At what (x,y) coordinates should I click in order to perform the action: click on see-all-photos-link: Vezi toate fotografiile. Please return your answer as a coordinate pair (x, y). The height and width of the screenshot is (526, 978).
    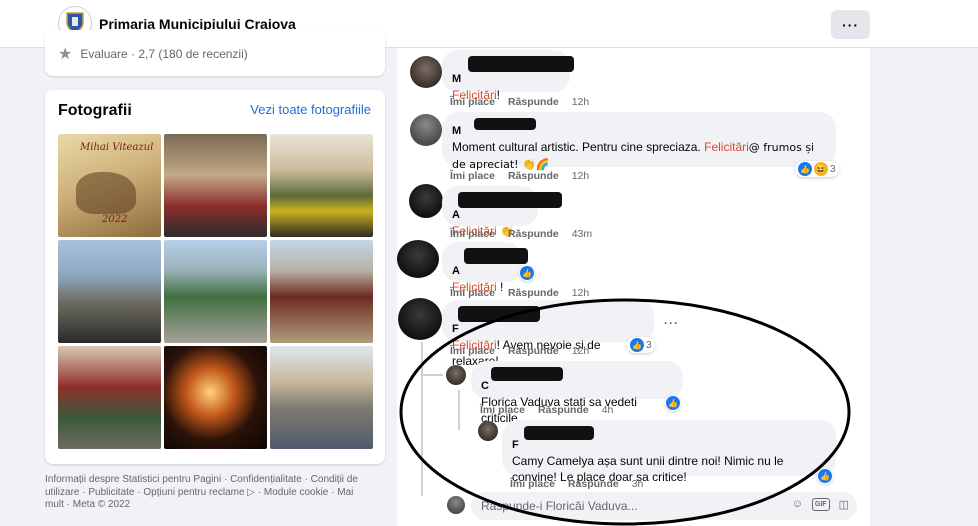
    Looking at the image, I should click on (310, 109).